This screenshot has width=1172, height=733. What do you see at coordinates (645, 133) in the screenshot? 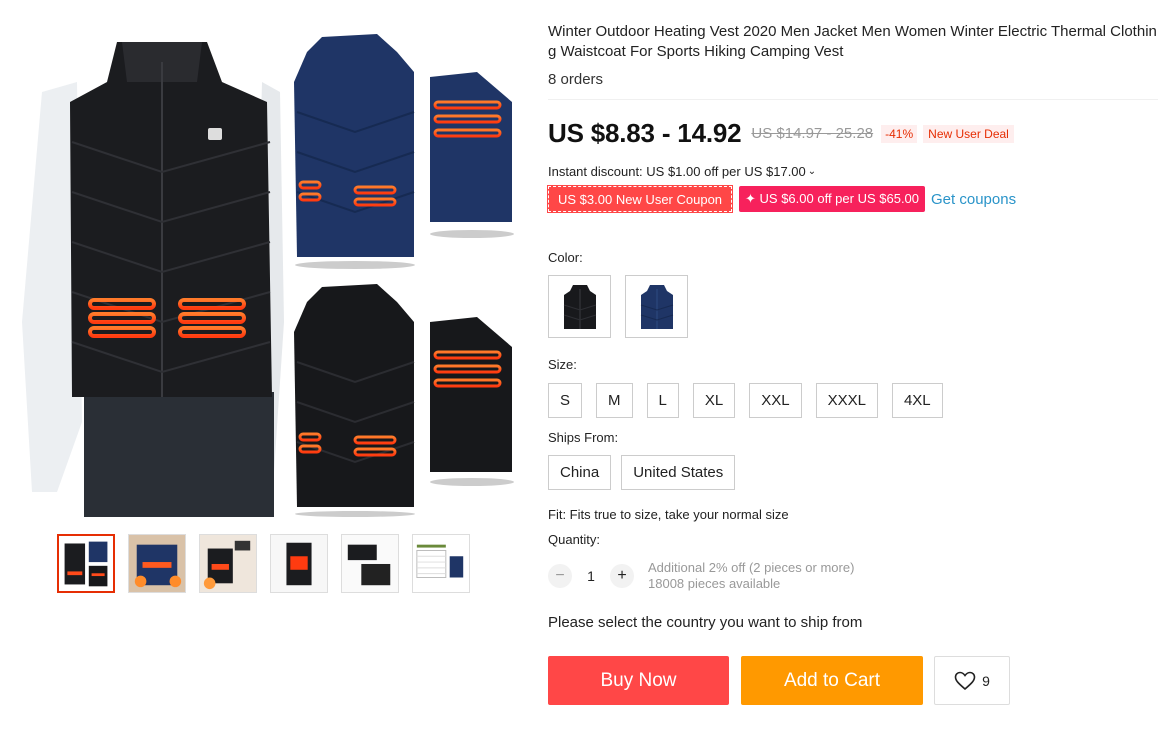
I see `current-price: US $8.83 - 14.92` at bounding box center [645, 133].